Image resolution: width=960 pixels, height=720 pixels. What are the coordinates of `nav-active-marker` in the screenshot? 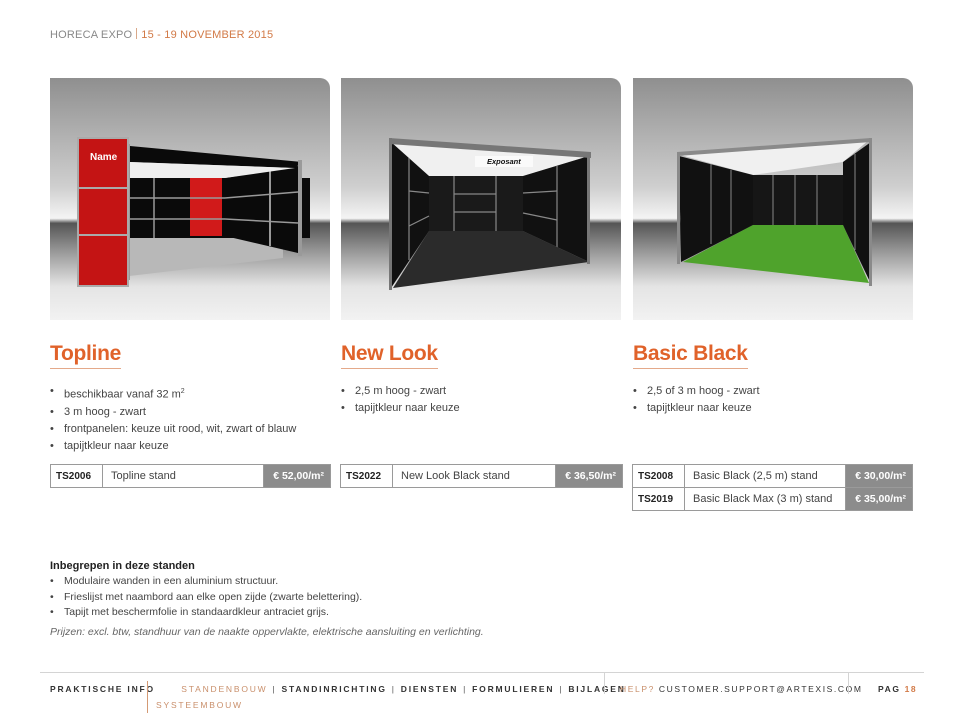 It's located at (147, 697).